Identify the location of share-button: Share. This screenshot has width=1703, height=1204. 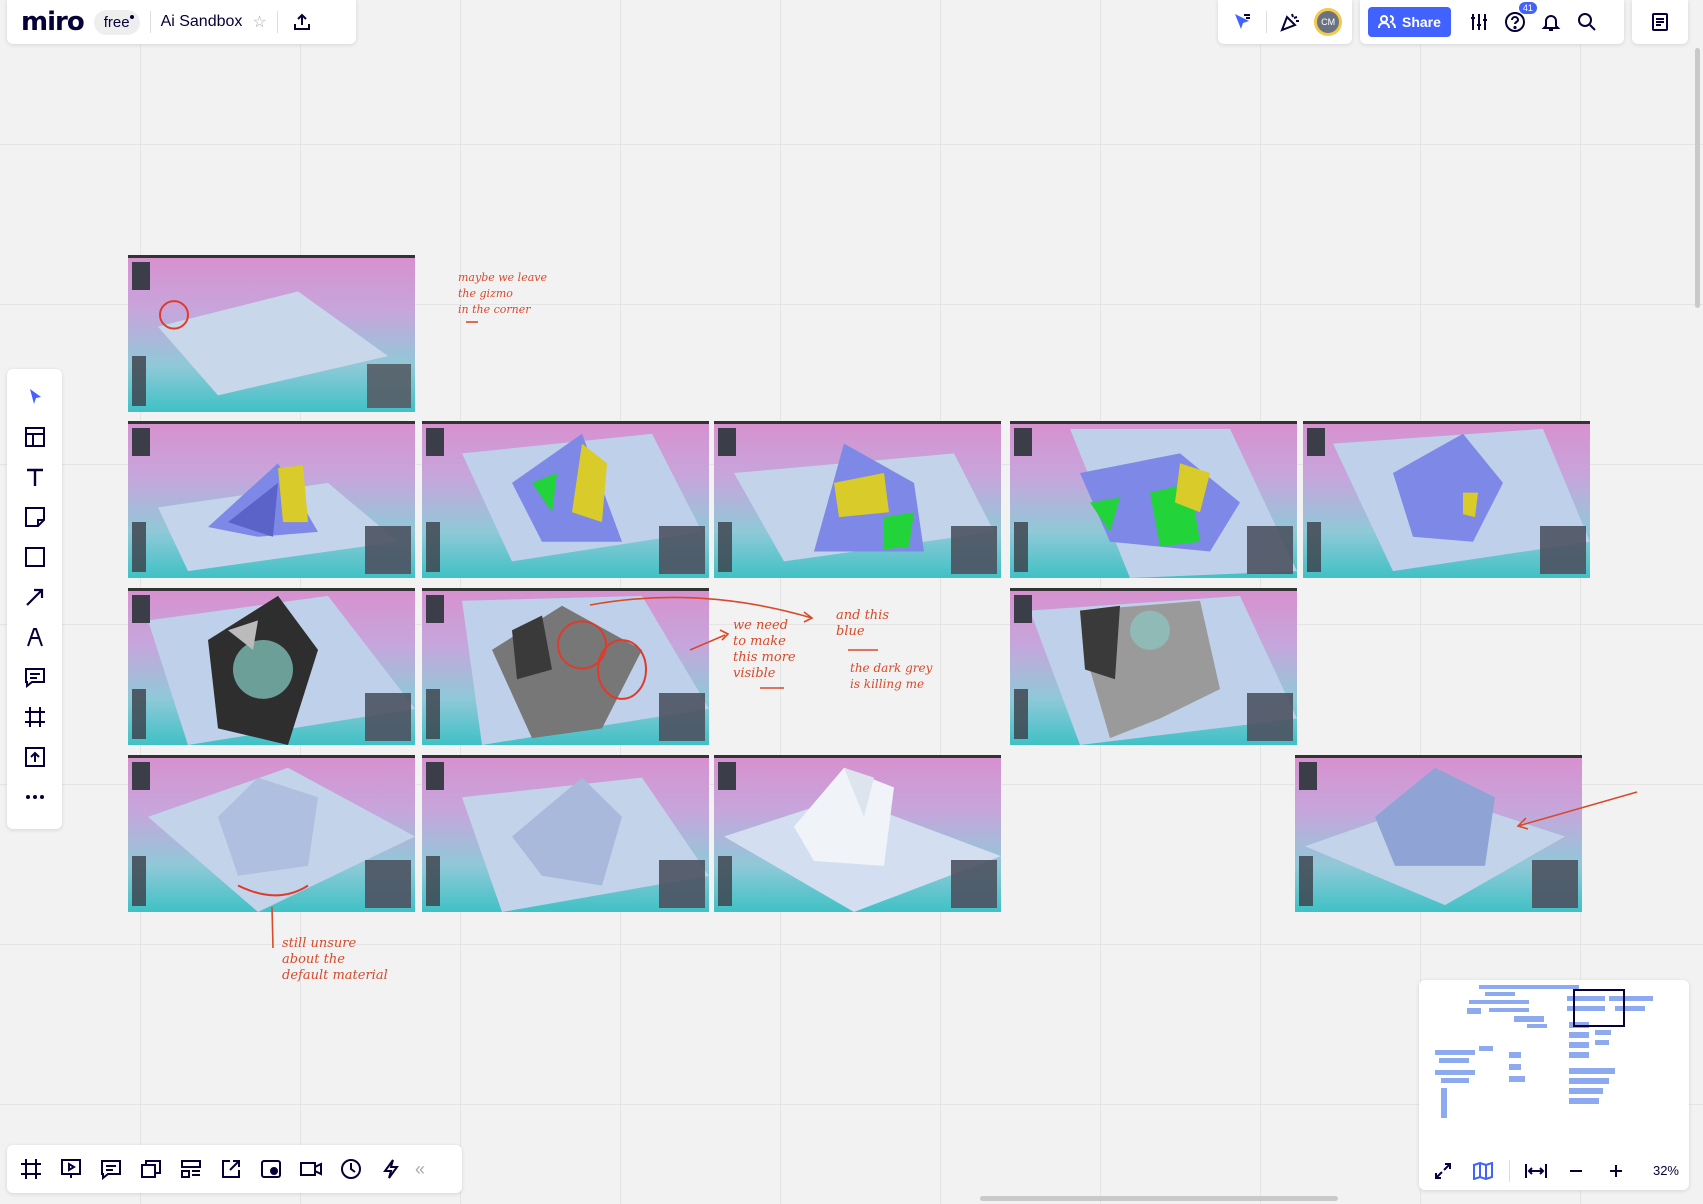
(1409, 22).